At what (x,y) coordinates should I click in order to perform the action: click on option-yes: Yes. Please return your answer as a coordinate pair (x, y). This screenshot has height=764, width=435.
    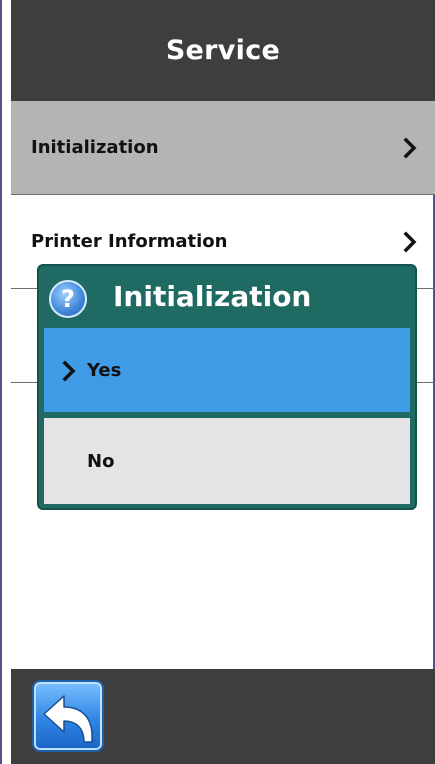
    Looking at the image, I should click on (227, 371).